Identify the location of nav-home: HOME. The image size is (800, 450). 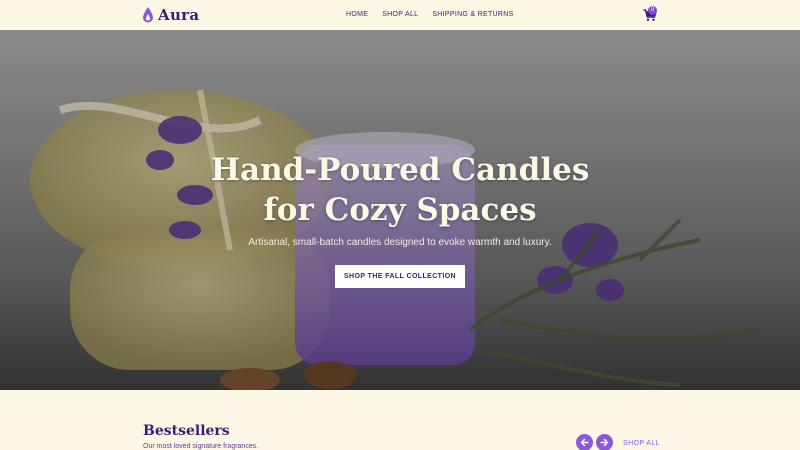
(357, 14).